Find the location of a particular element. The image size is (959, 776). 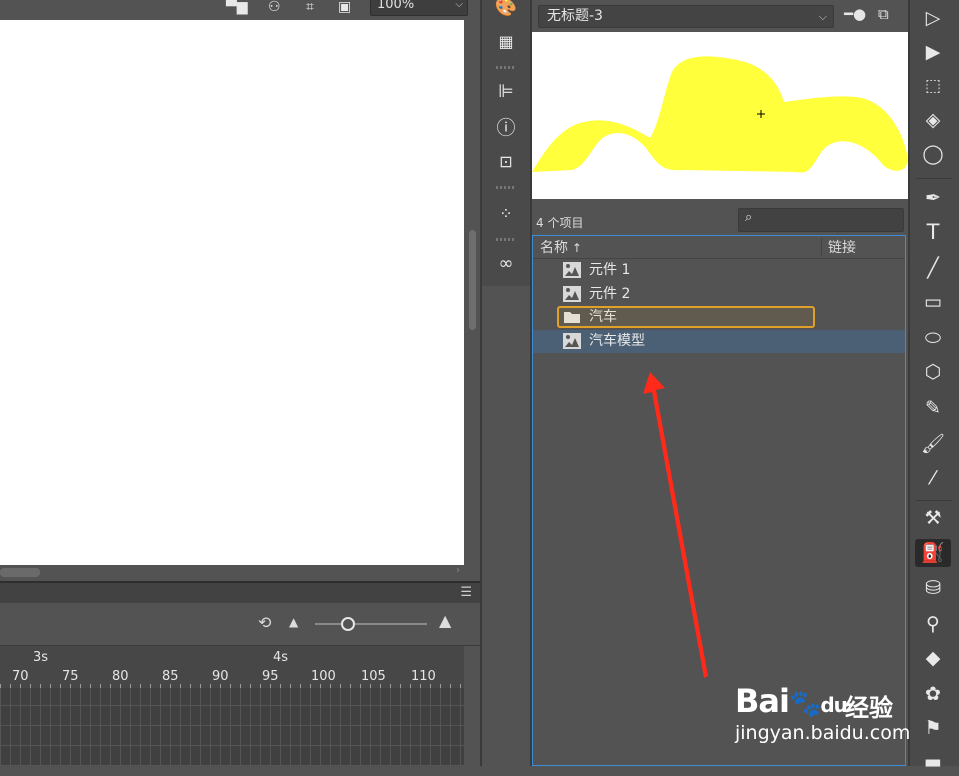

column-name-label: 名称 is located at coordinates (554, 248).